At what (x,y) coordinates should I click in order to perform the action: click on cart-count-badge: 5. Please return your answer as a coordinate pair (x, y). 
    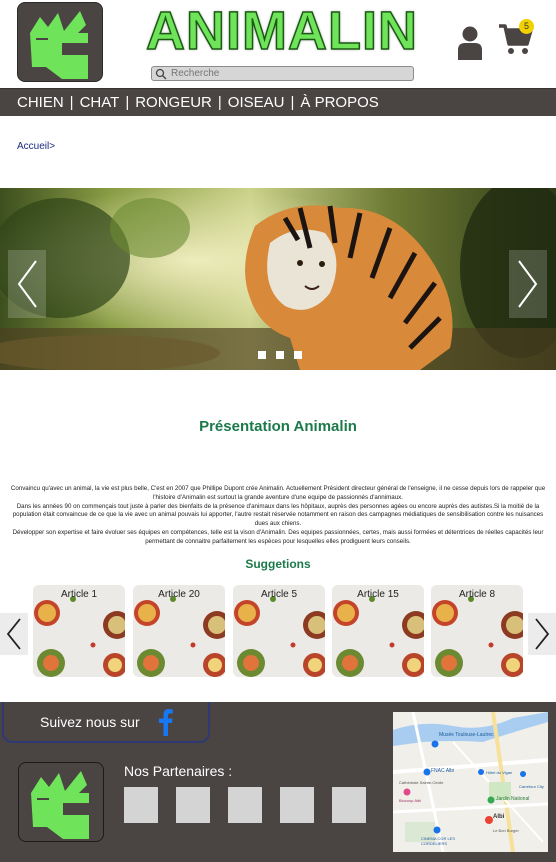
    Looking at the image, I should click on (526, 26).